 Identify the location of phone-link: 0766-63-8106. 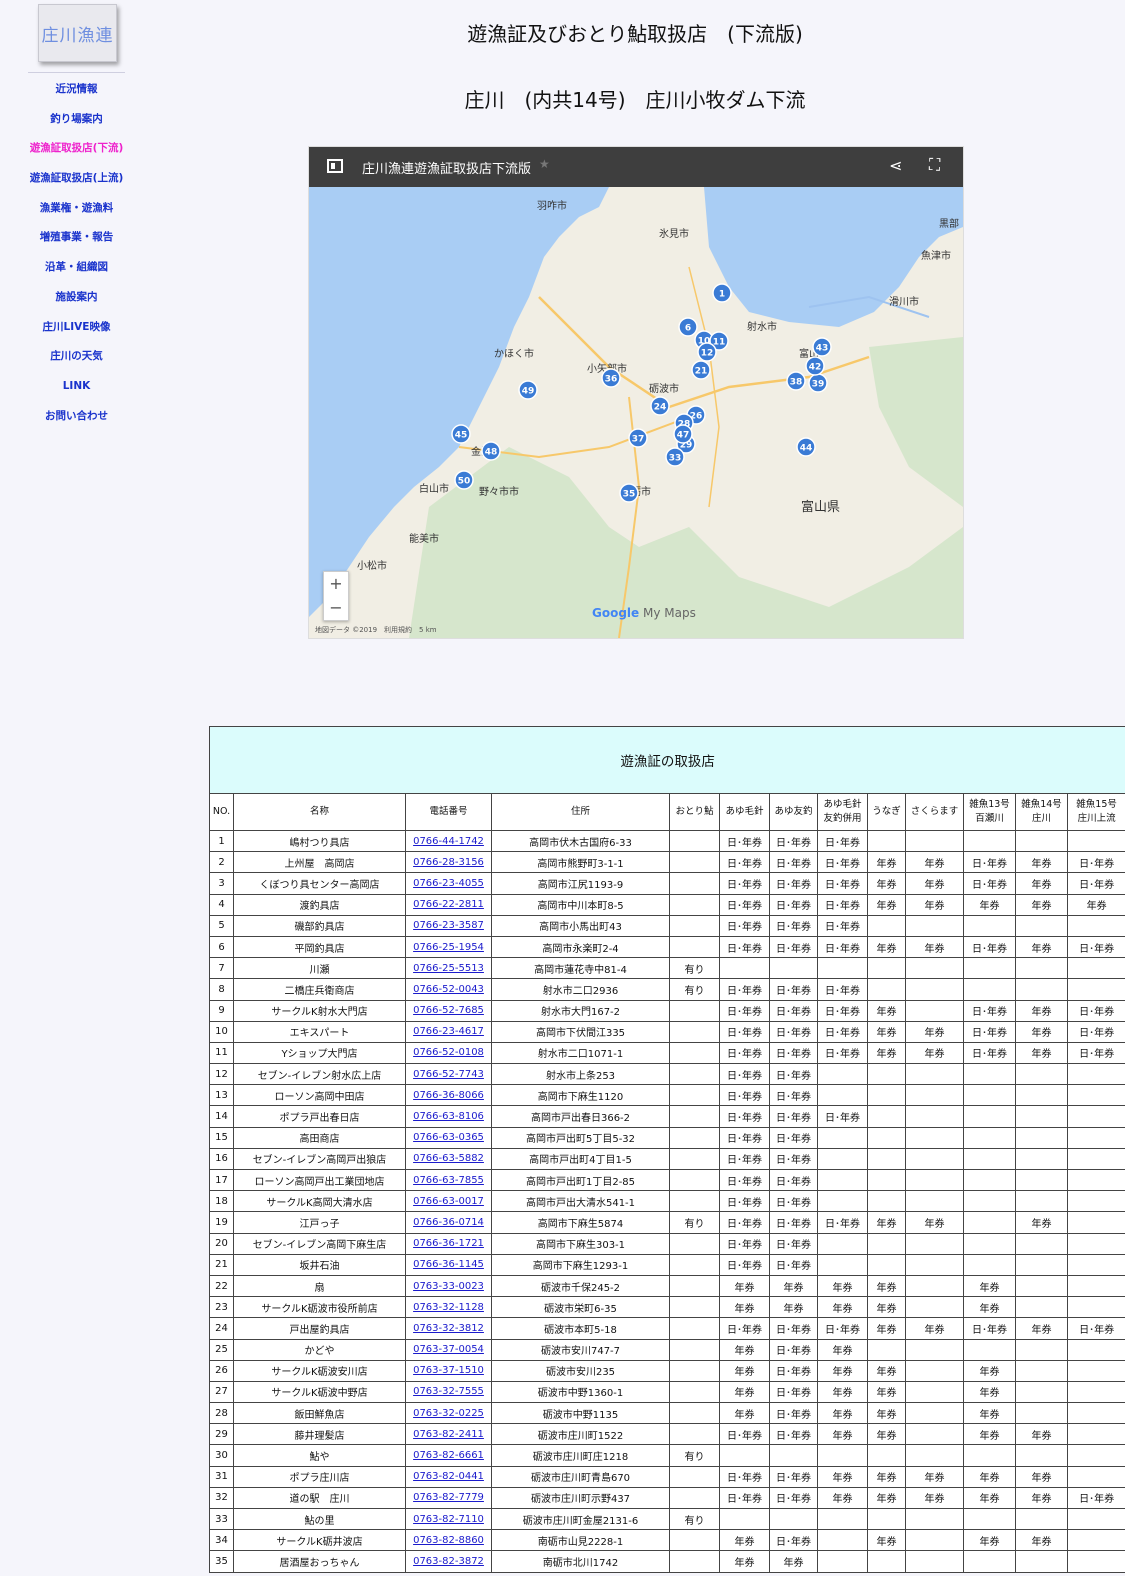
(448, 1116).